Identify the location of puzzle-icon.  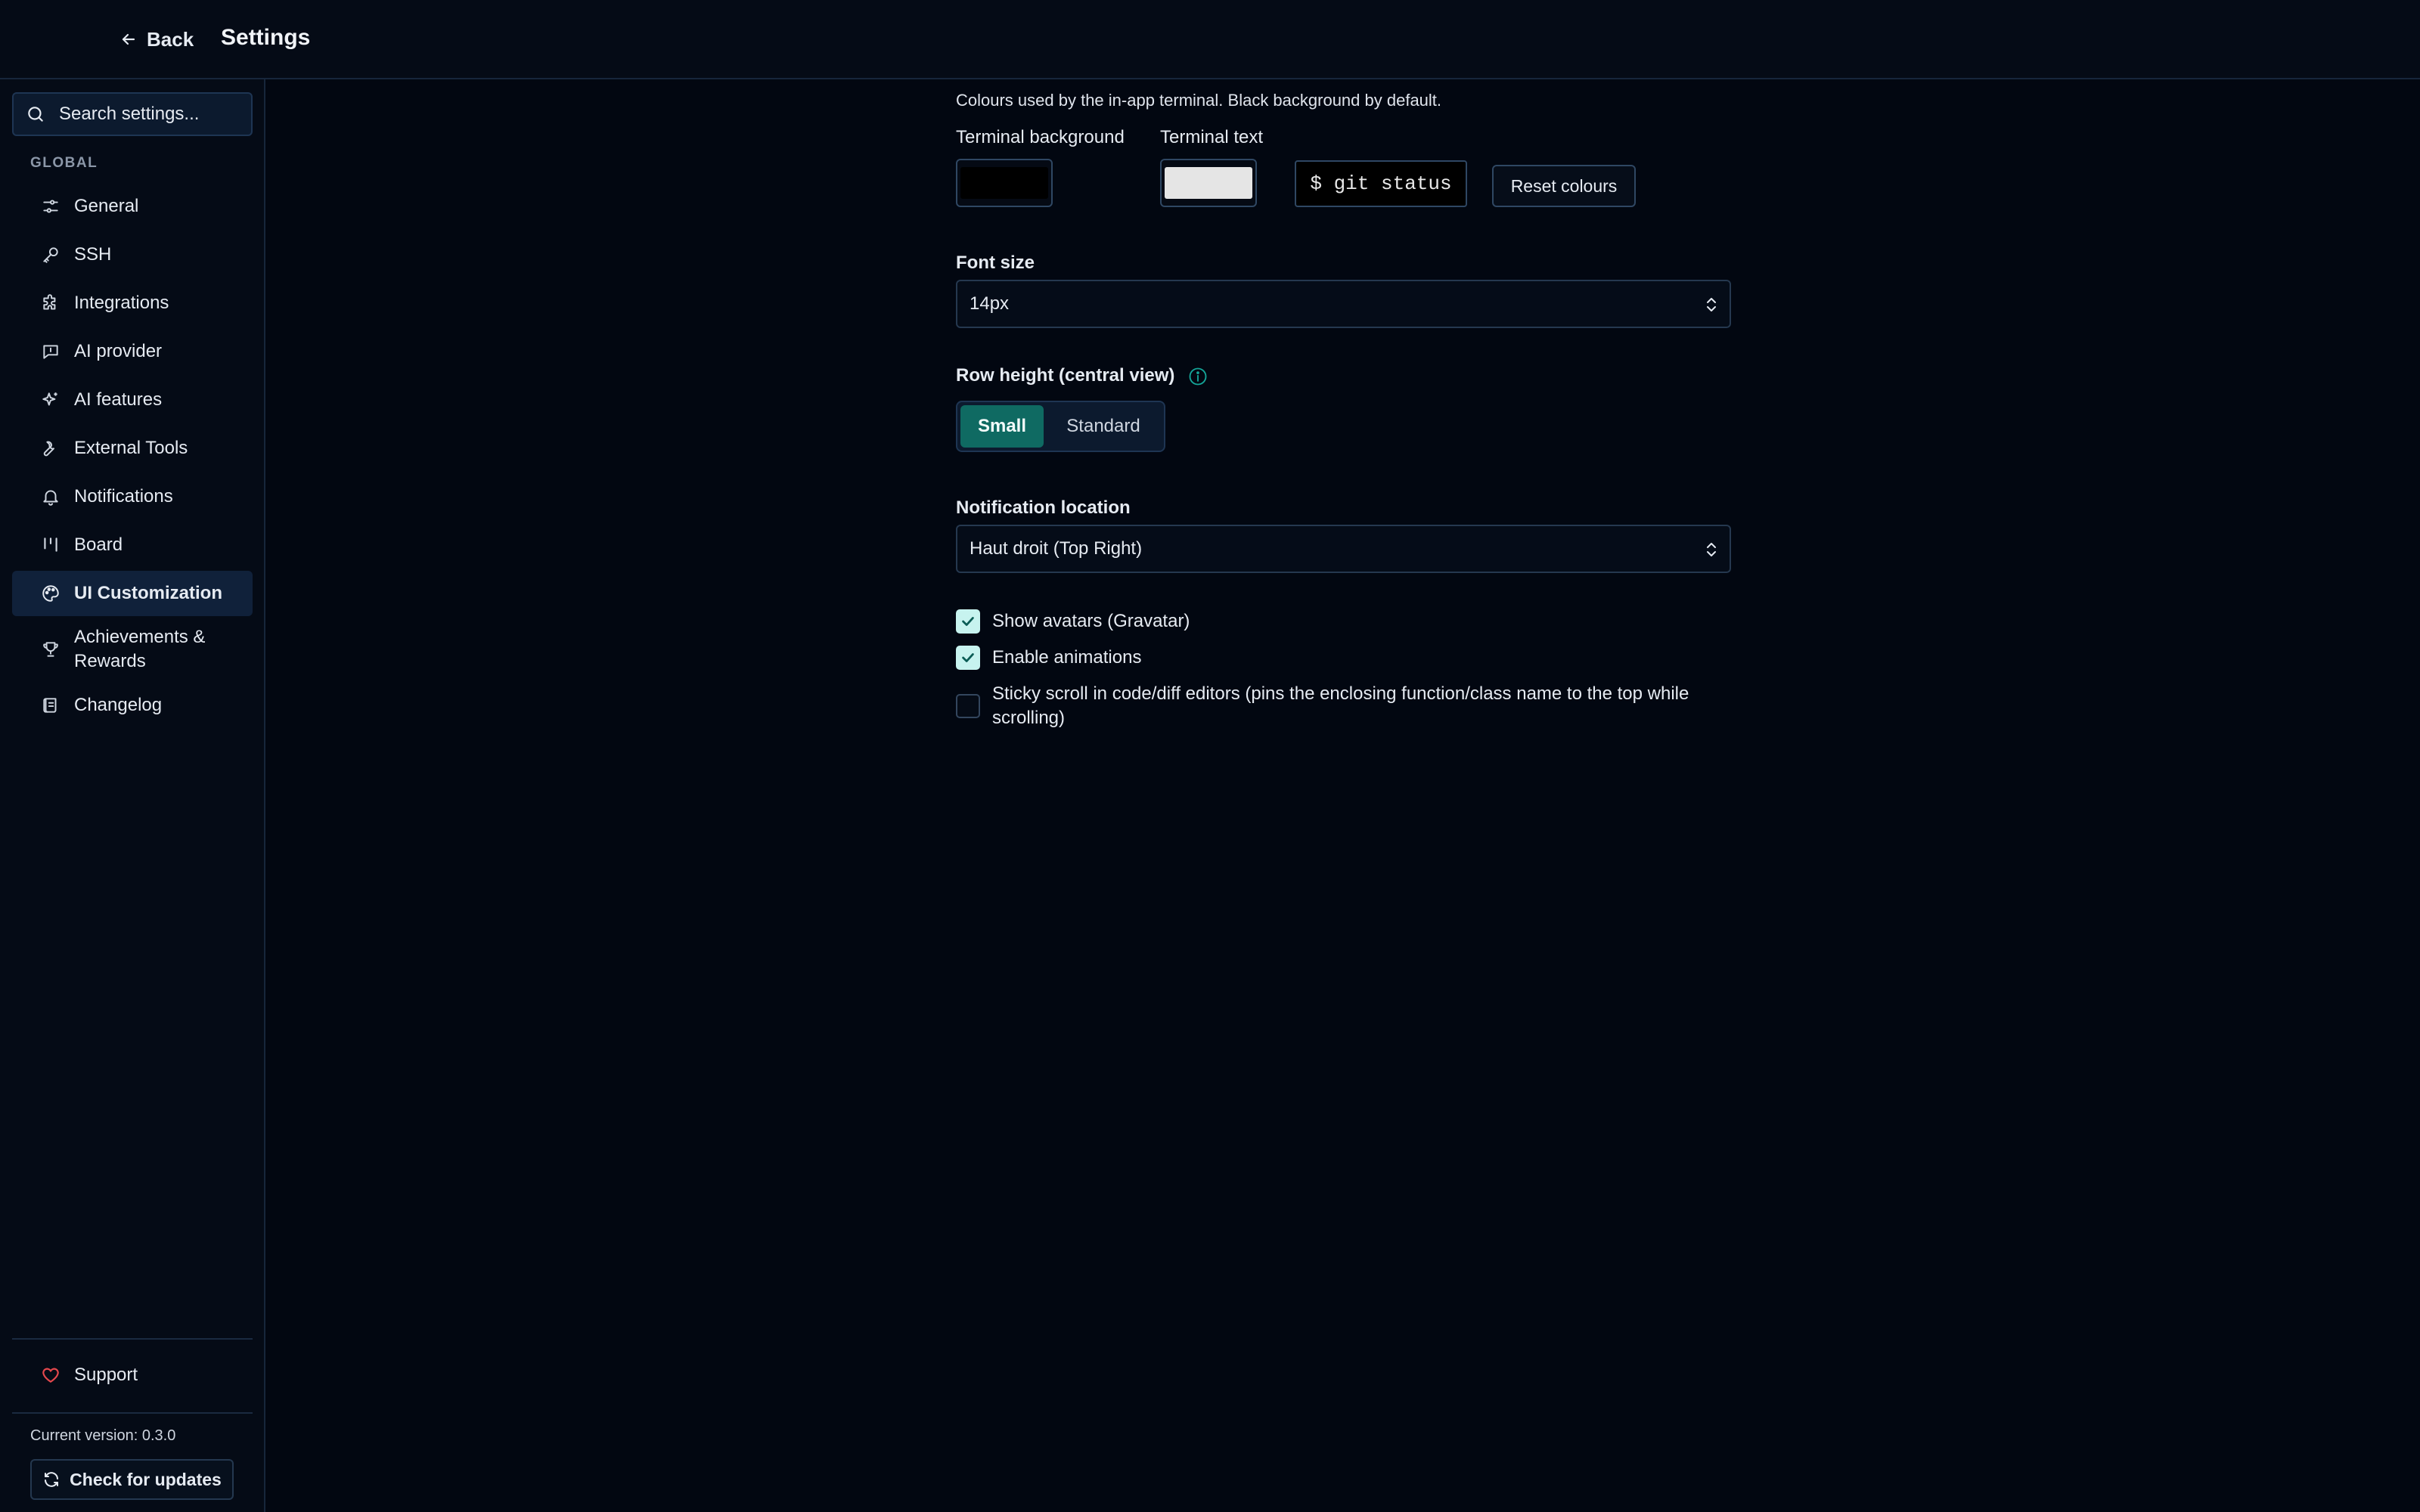
(50, 303).